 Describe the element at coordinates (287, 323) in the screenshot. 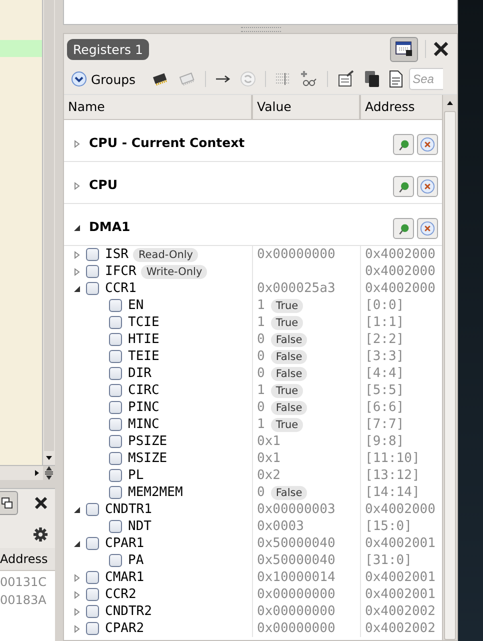

I see `flag-tag: True` at that location.